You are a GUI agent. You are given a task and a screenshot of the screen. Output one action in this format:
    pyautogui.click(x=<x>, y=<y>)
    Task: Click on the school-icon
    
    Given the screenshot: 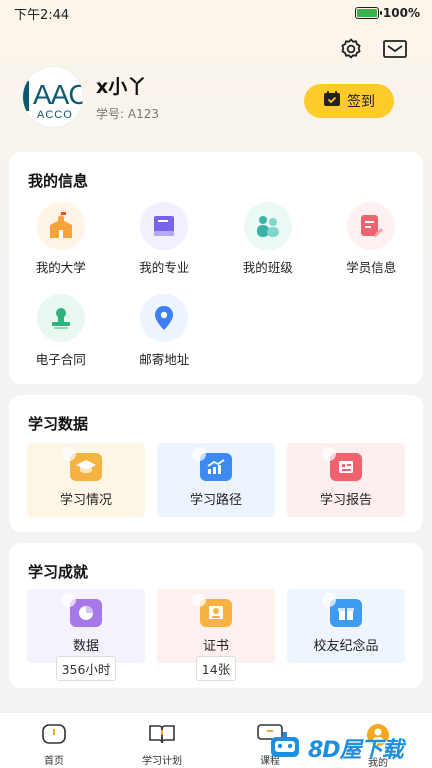 What is the action you would take?
    pyautogui.click(x=60, y=226)
    